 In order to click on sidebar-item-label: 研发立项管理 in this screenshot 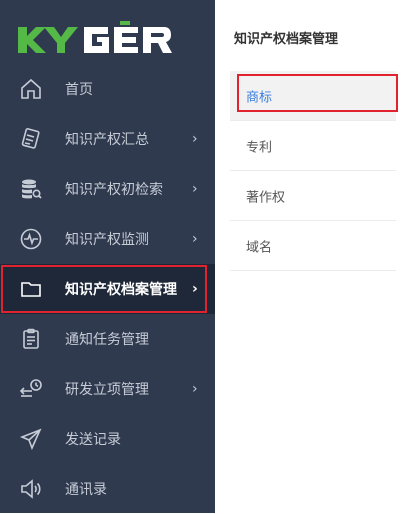, I will do `click(107, 390)`.